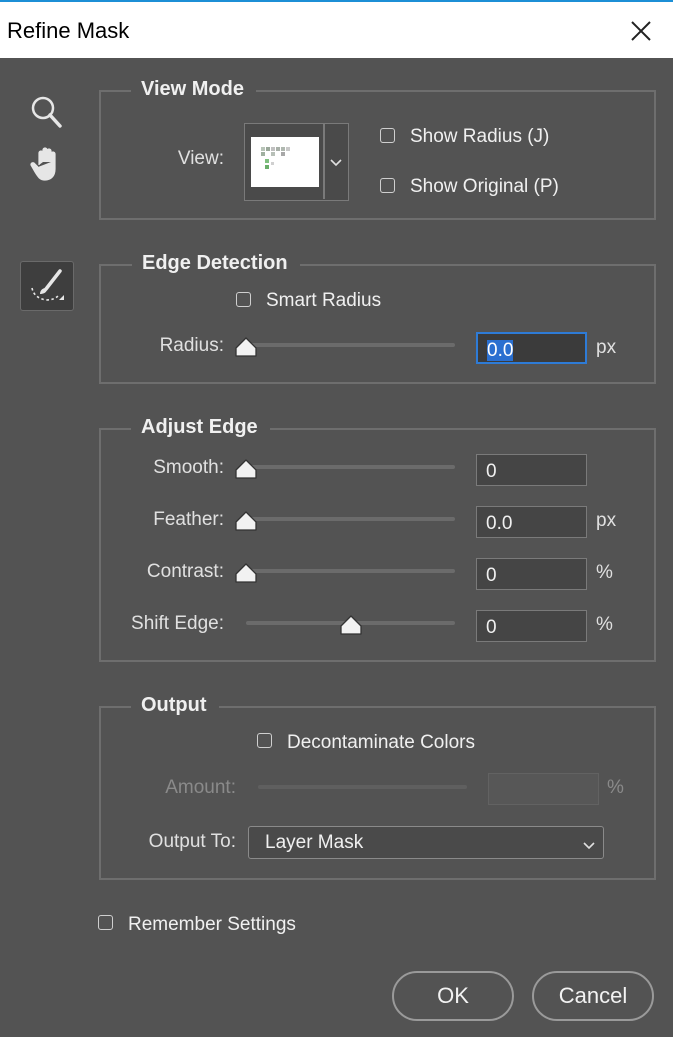 This screenshot has width=673, height=1037. I want to click on remember-settings-checkbox, so click(105, 922).